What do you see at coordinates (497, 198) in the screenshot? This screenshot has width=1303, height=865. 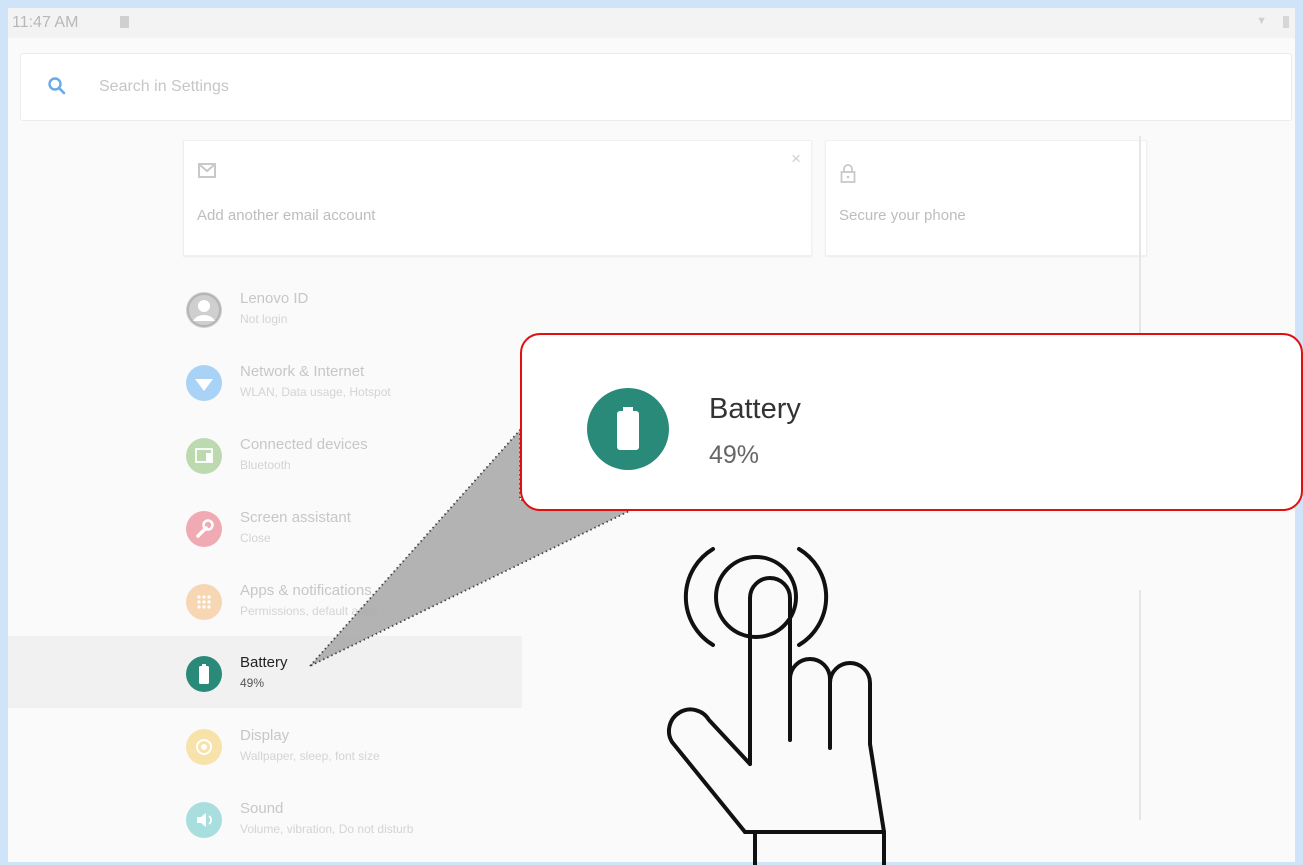 I see `suggestion-card-email: × Add another email account` at bounding box center [497, 198].